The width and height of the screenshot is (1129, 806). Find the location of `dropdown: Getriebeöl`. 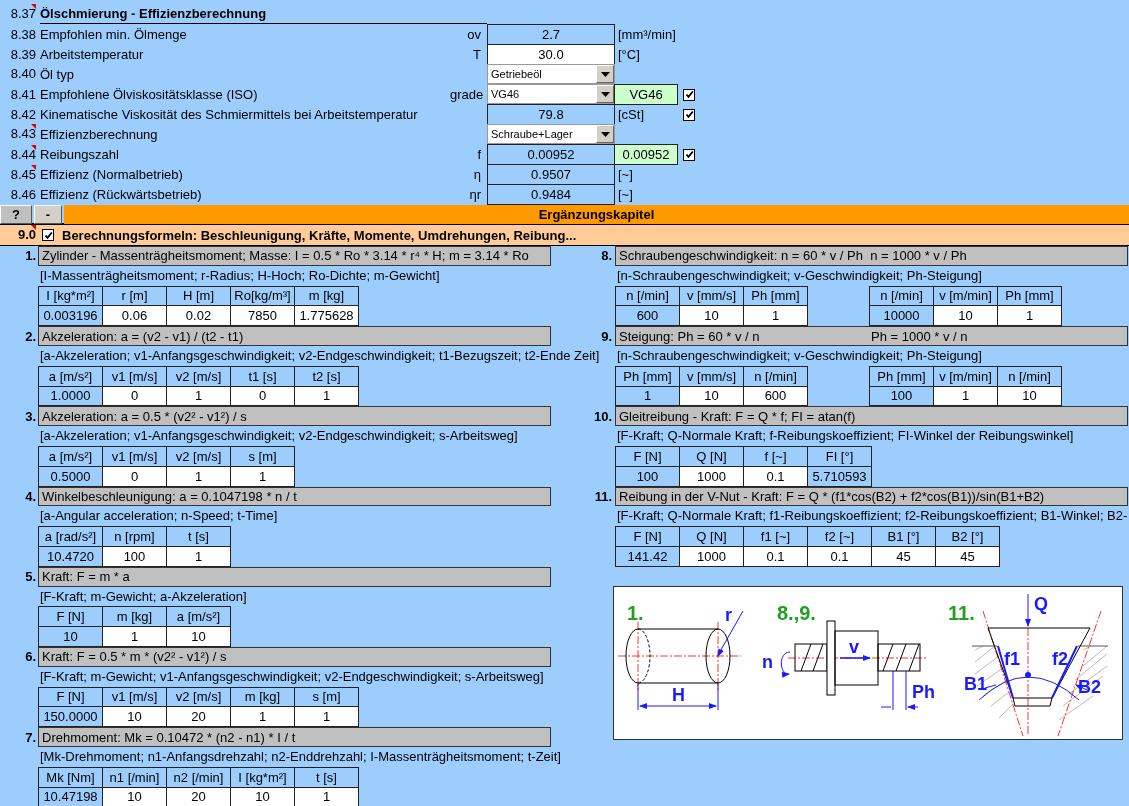

dropdown: Getriebeöl is located at coordinates (551, 74).